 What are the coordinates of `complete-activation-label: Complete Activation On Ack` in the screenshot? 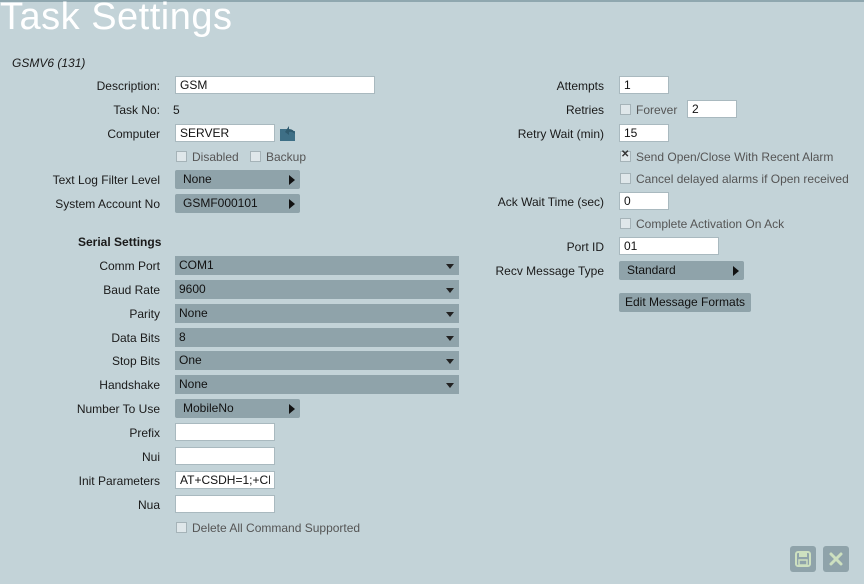 It's located at (710, 224).